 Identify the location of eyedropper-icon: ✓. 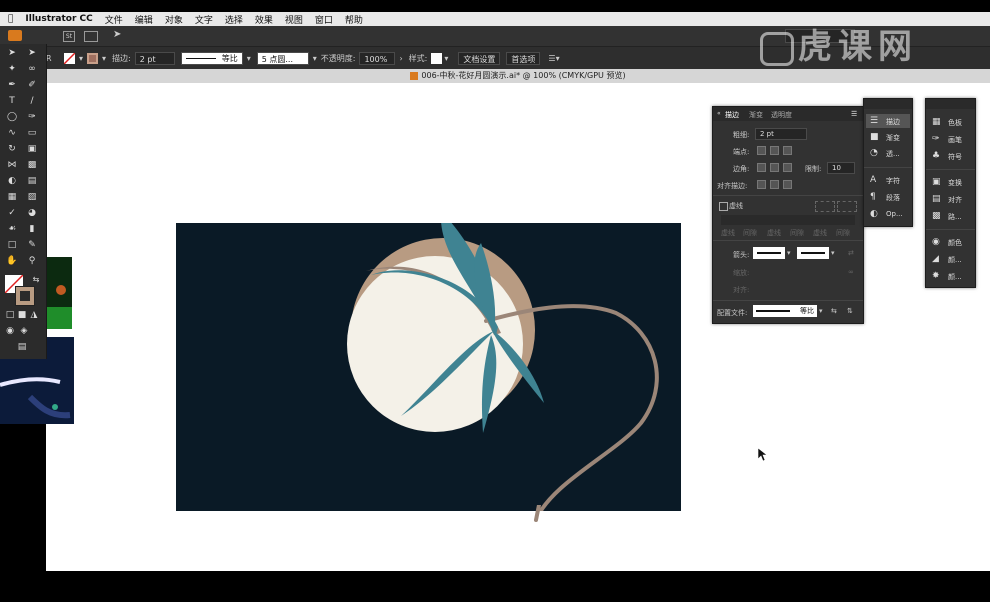
(12, 213).